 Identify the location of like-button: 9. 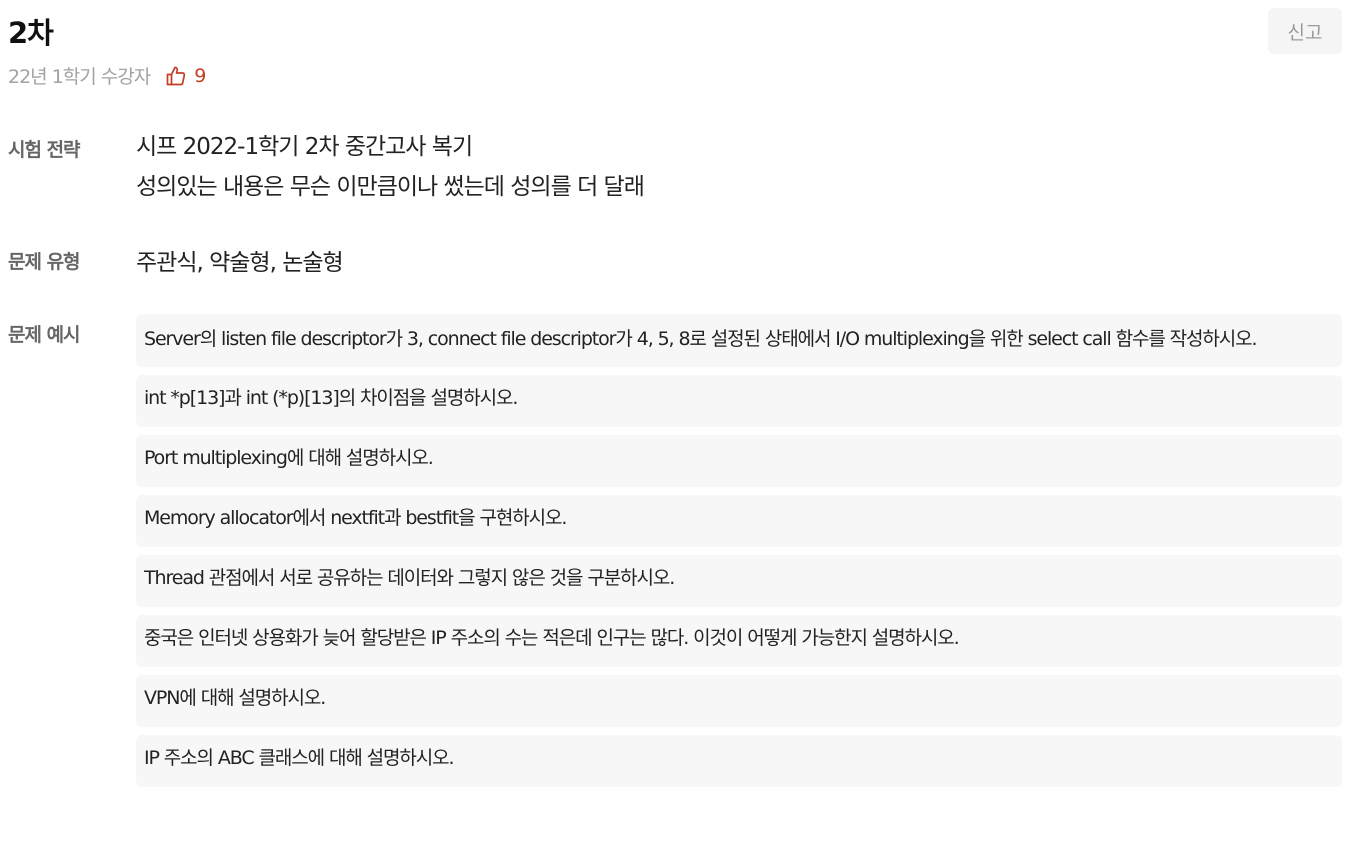
(185, 76).